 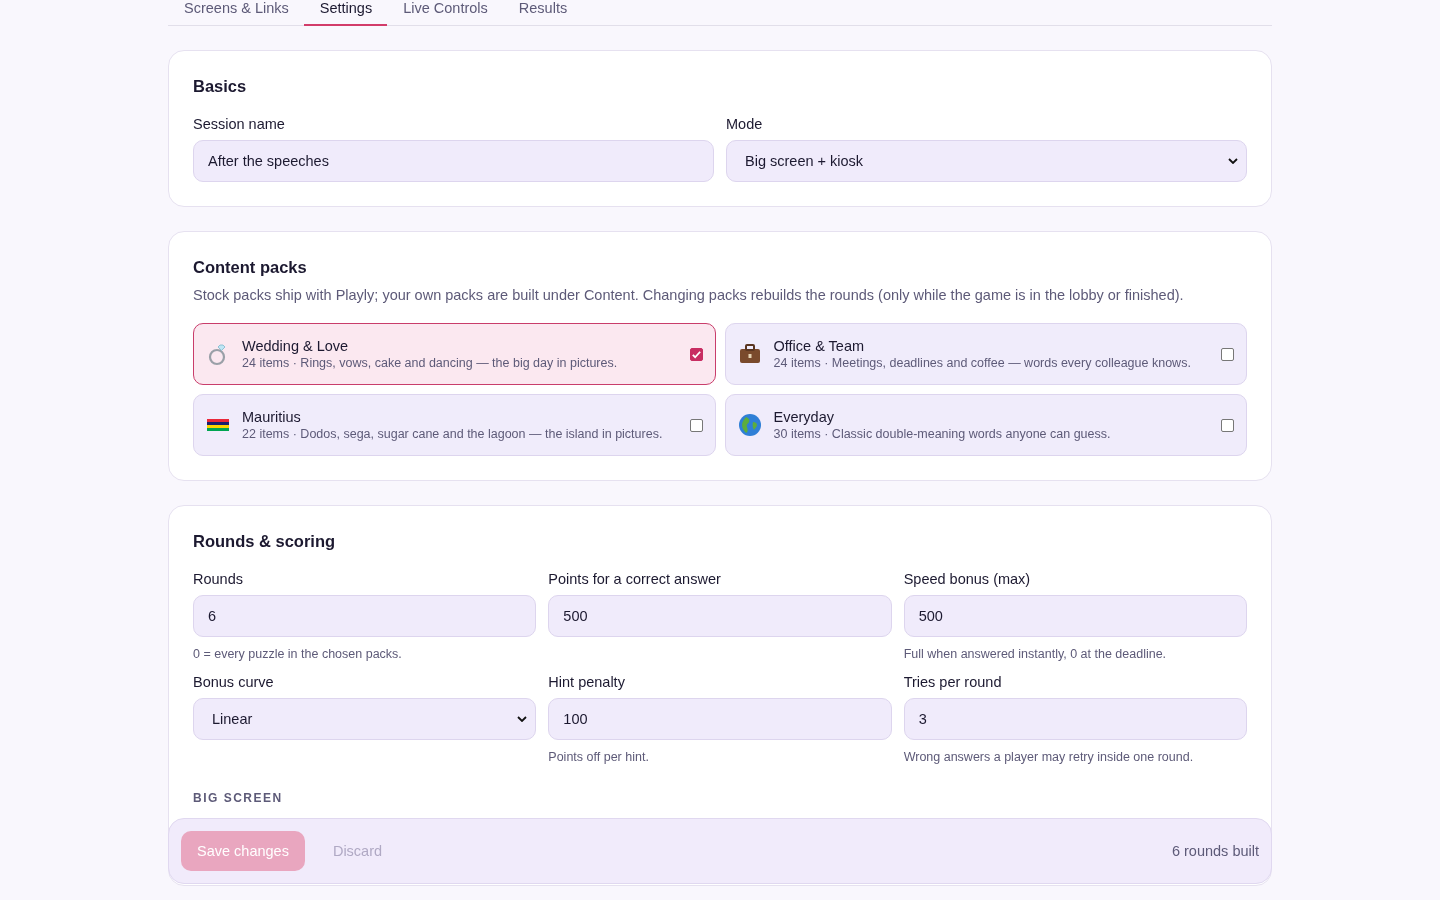 I want to click on field-label: Rounds, so click(x=218, y=579).